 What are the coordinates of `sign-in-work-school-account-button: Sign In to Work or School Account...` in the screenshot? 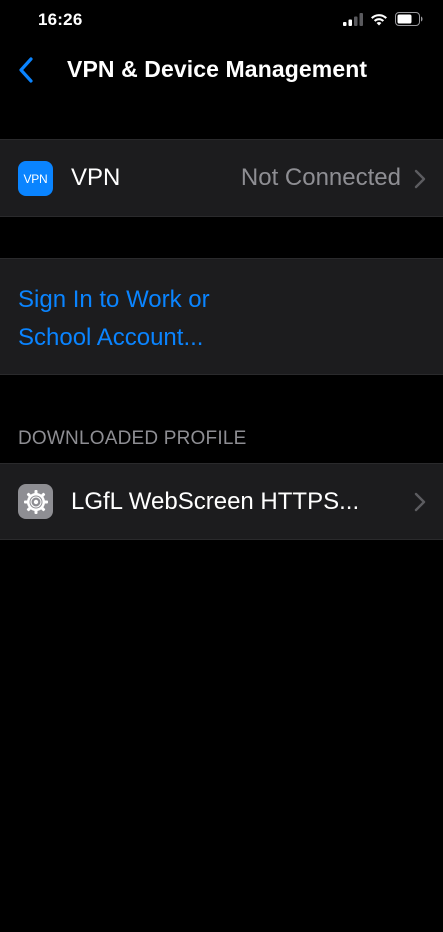 It's located at (221, 316).